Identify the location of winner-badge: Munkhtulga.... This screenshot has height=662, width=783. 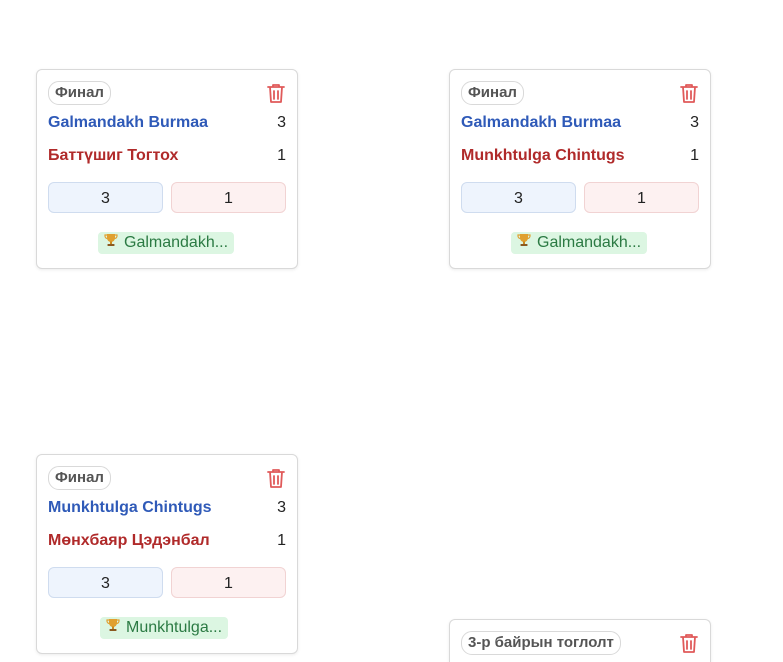
(164, 628).